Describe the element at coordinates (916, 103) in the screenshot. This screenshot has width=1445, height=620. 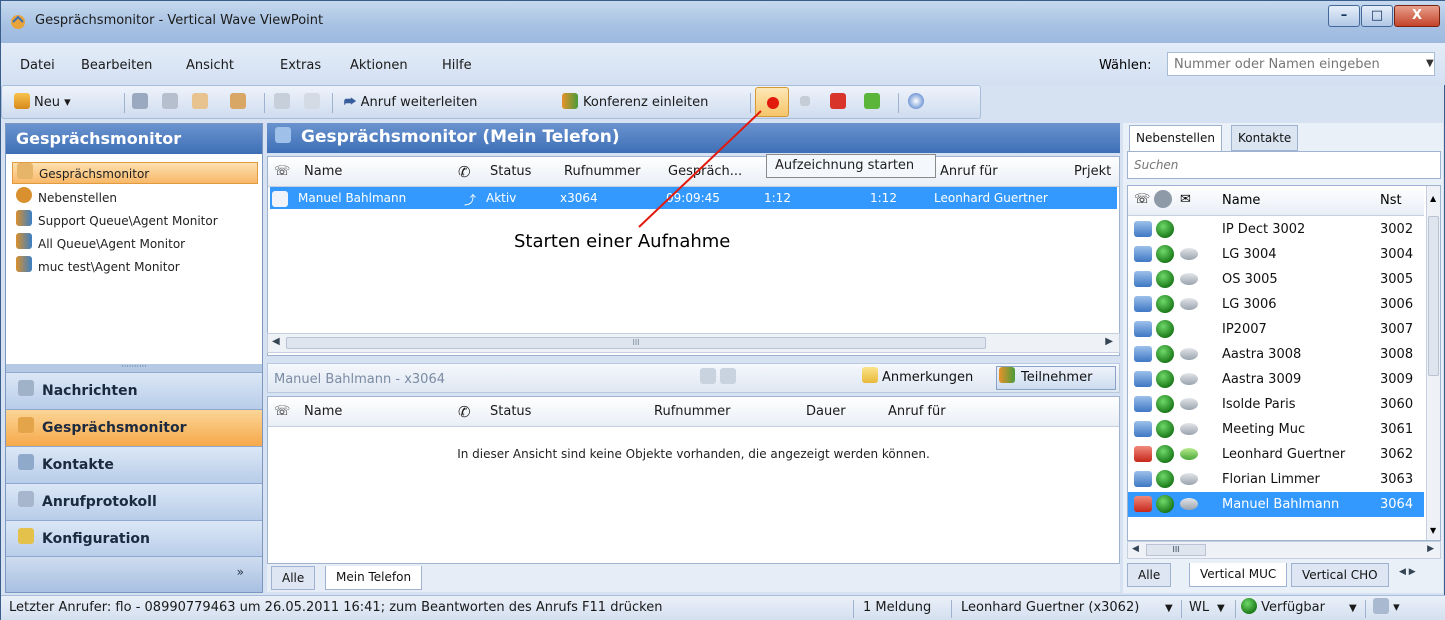
I see `help-button` at that location.